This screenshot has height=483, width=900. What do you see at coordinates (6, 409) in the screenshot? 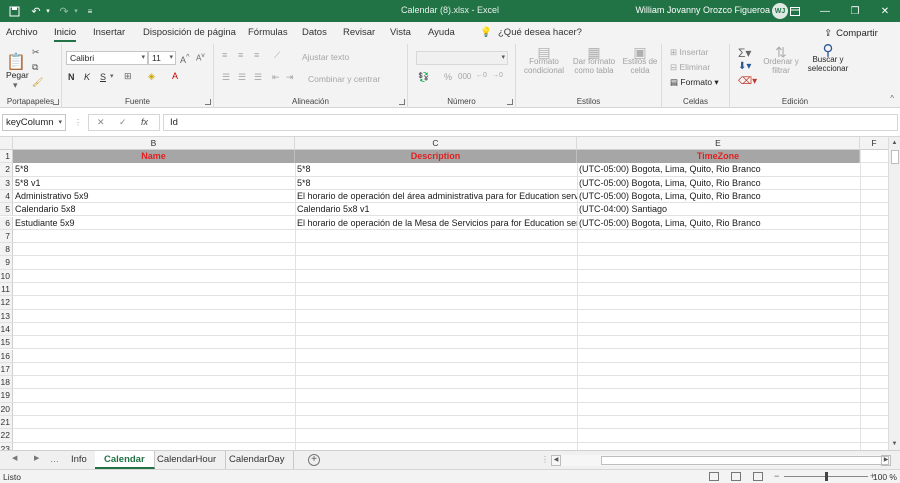
I see `row-header: 20` at bounding box center [6, 409].